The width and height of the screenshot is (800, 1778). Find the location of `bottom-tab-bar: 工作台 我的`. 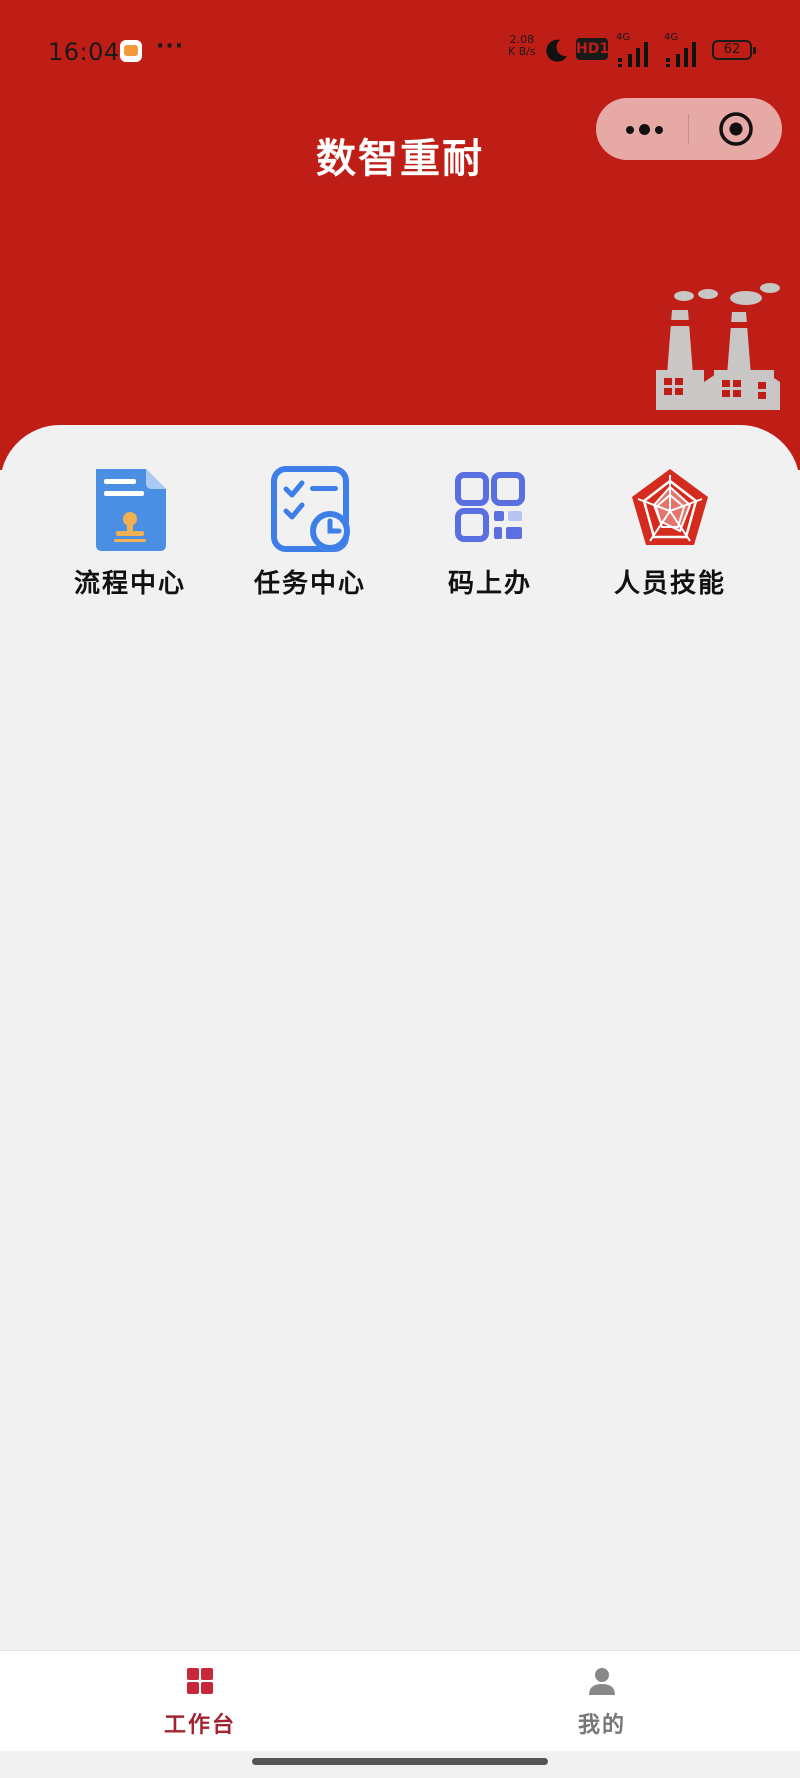

bottom-tab-bar: 工作台 我的 is located at coordinates (400, 1700).